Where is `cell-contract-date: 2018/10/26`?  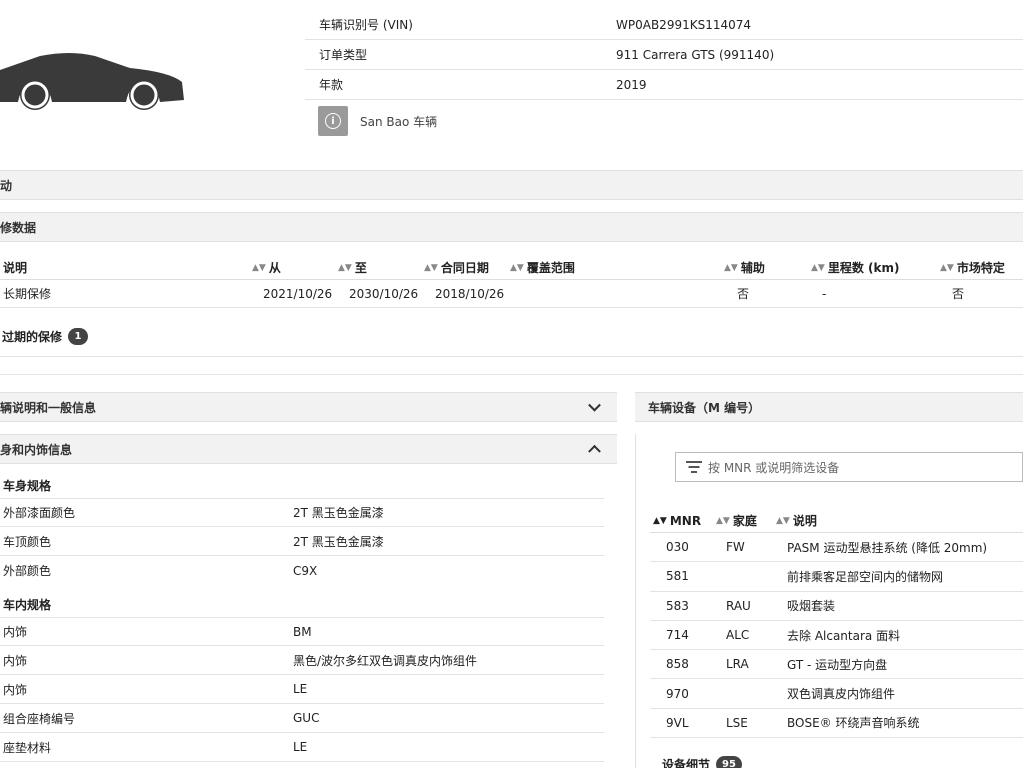 cell-contract-date: 2018/10/26 is located at coordinates (470, 293).